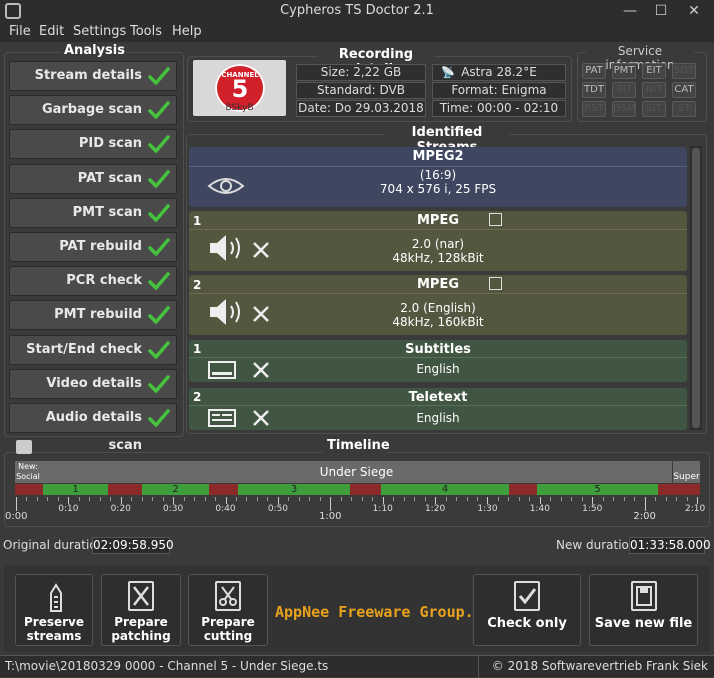 Image resolution: width=714 pixels, height=678 pixels. I want to click on si-button-sdt: SDT, so click(684, 71).